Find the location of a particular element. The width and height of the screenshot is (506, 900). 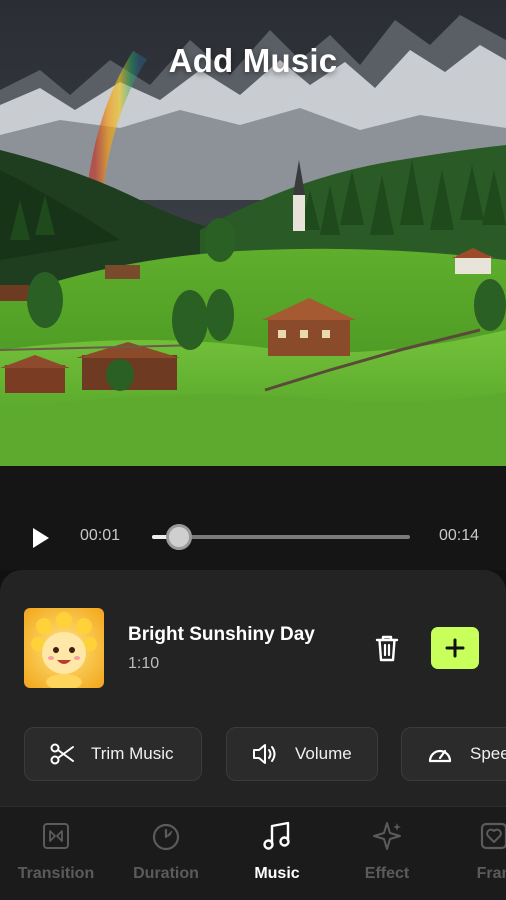

page-title: Add Music is located at coordinates (253, 60).